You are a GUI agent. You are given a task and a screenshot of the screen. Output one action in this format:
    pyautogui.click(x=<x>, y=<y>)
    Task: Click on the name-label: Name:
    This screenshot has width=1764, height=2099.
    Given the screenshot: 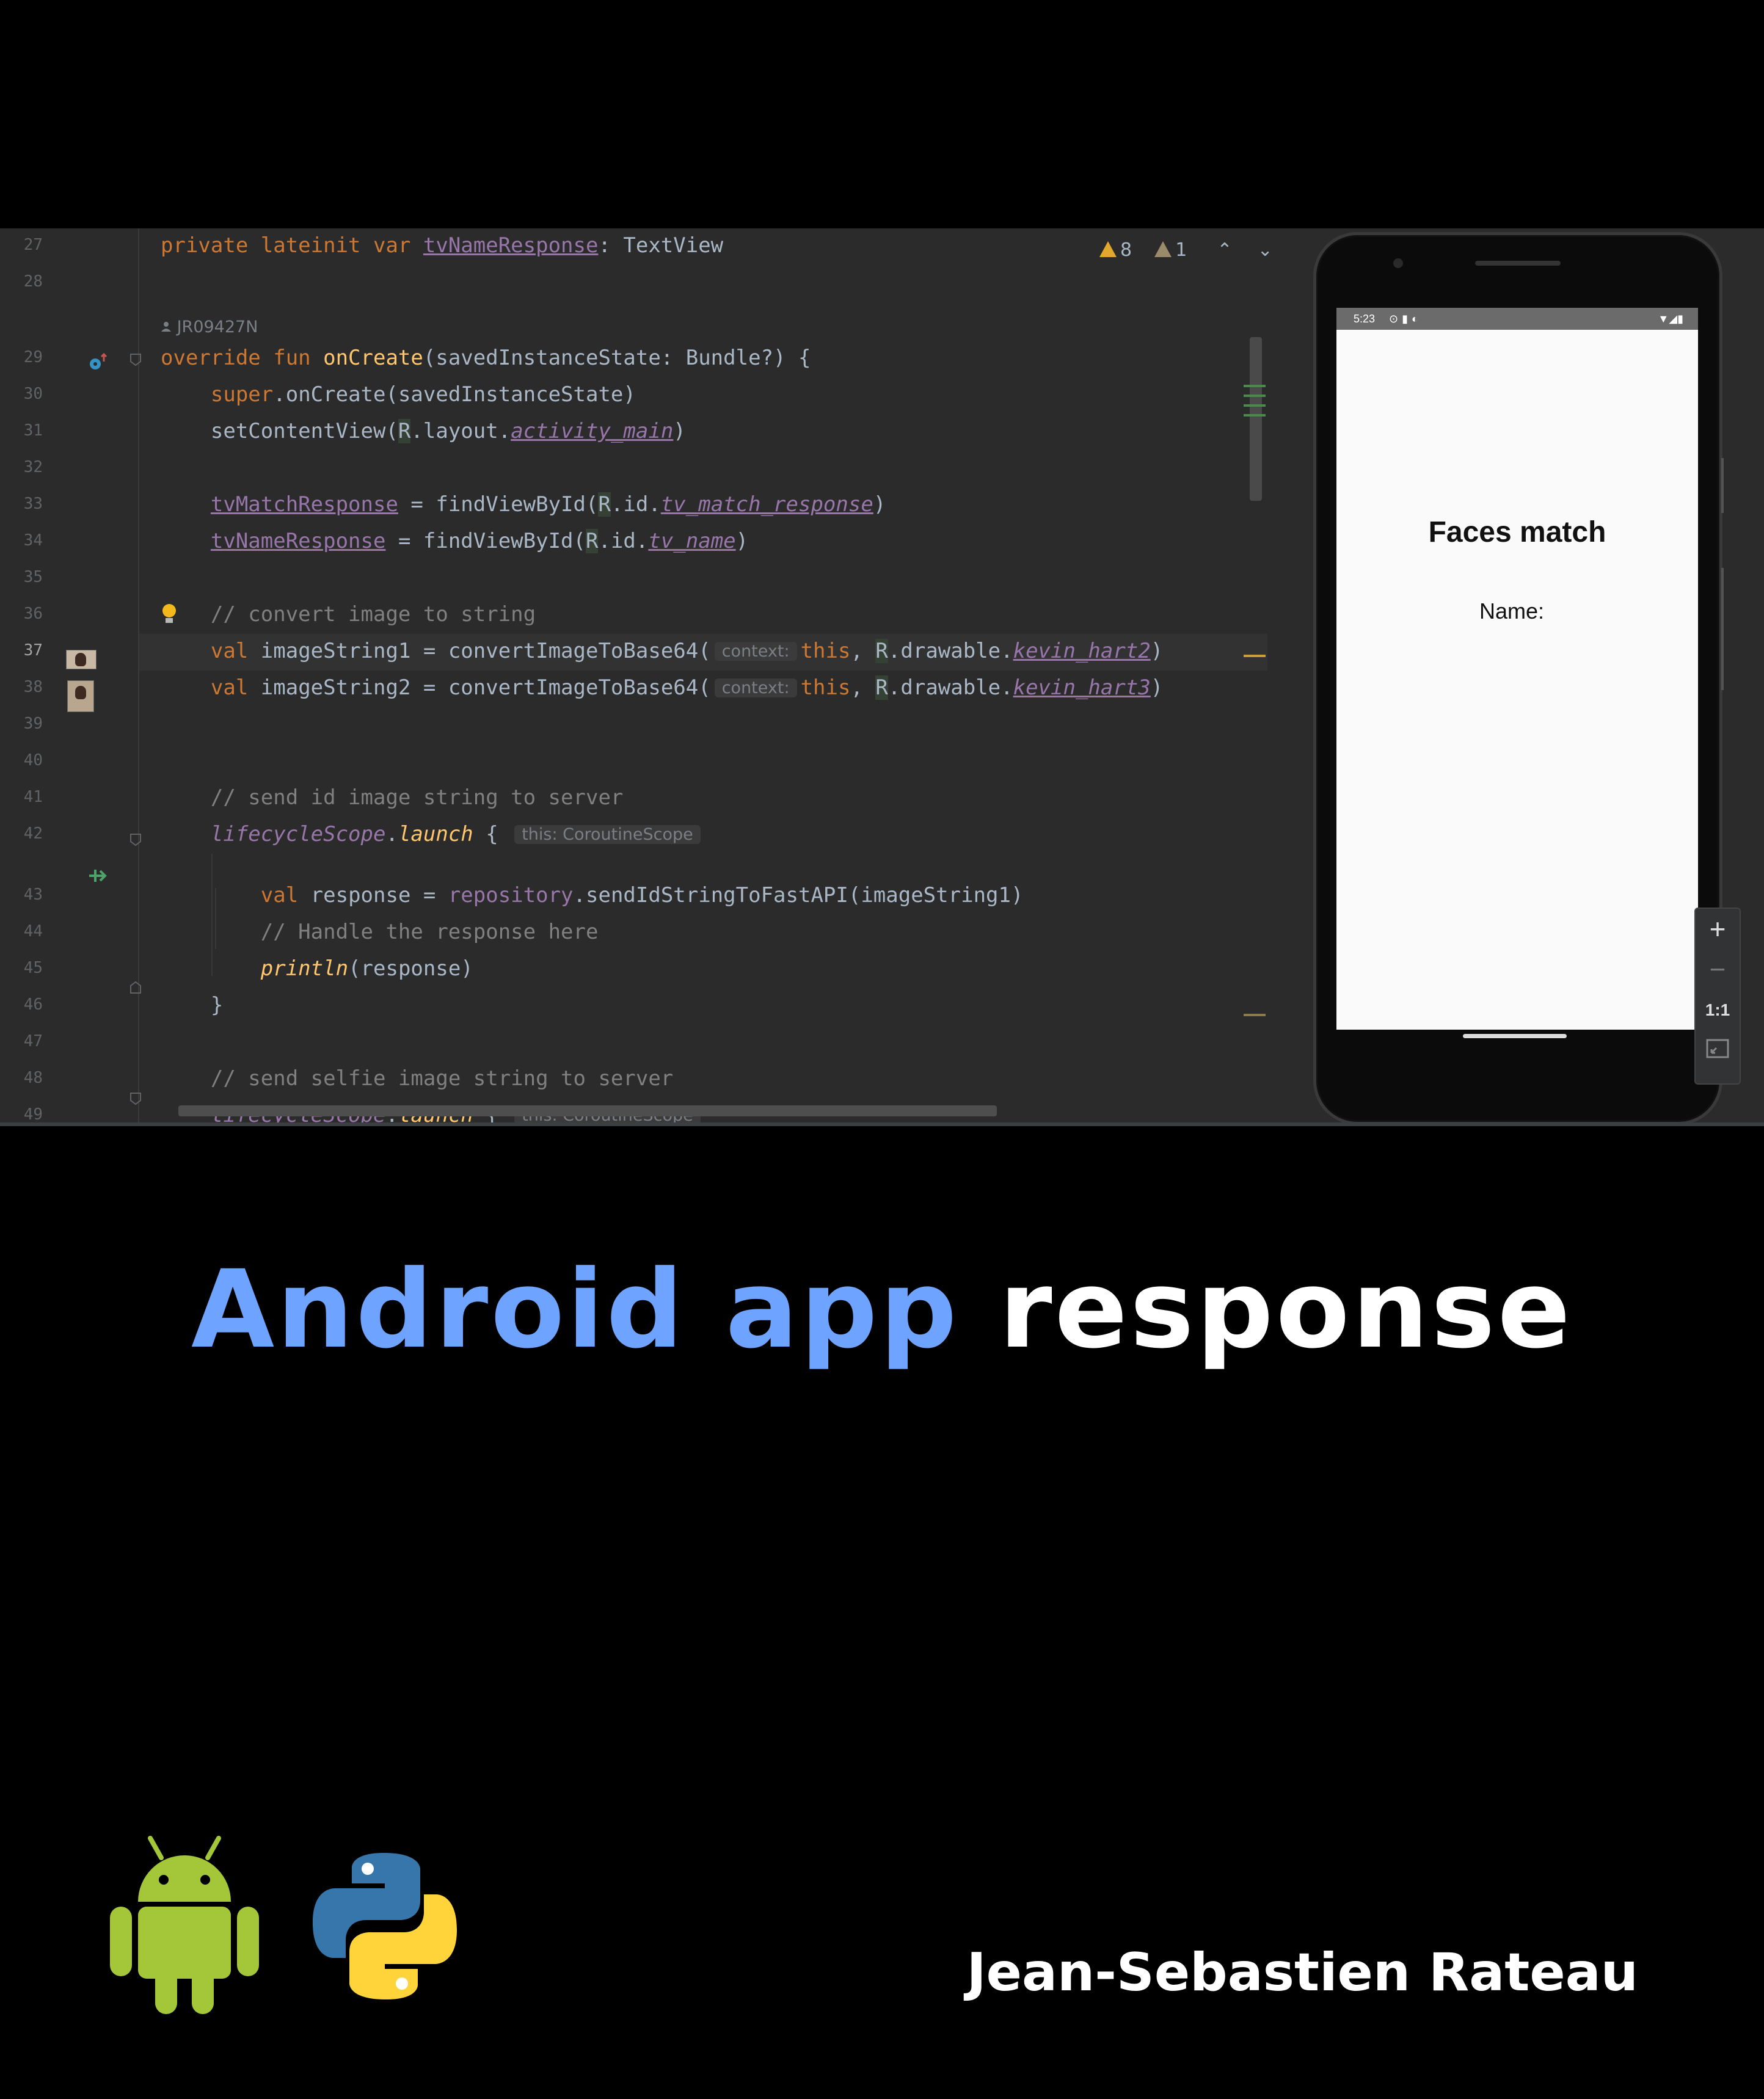 What is the action you would take?
    pyautogui.click(x=1512, y=611)
    